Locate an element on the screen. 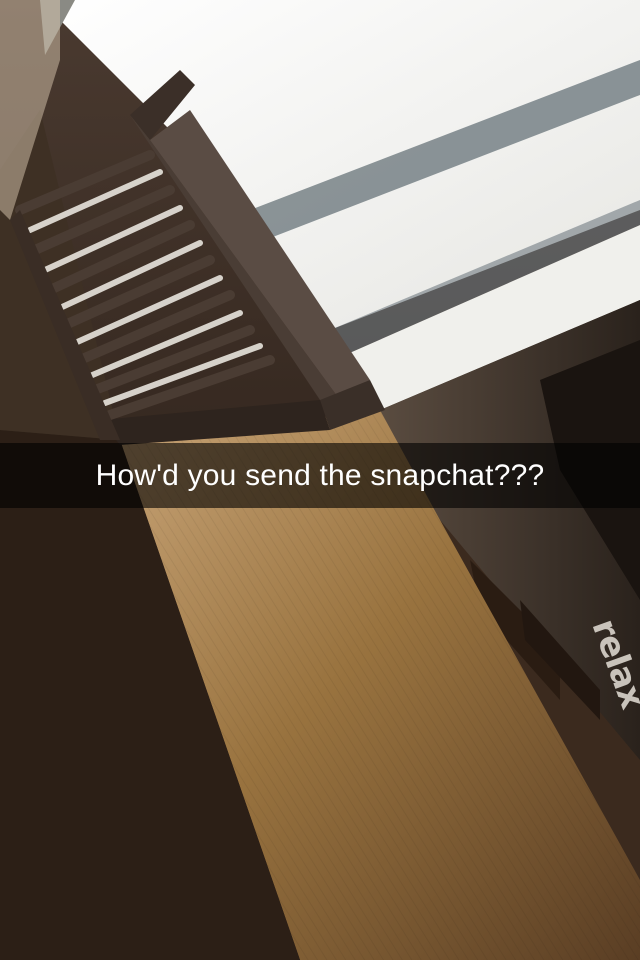 The height and width of the screenshot is (960, 640). caption-bar: How'd you send the snapchat??? is located at coordinates (320, 475).